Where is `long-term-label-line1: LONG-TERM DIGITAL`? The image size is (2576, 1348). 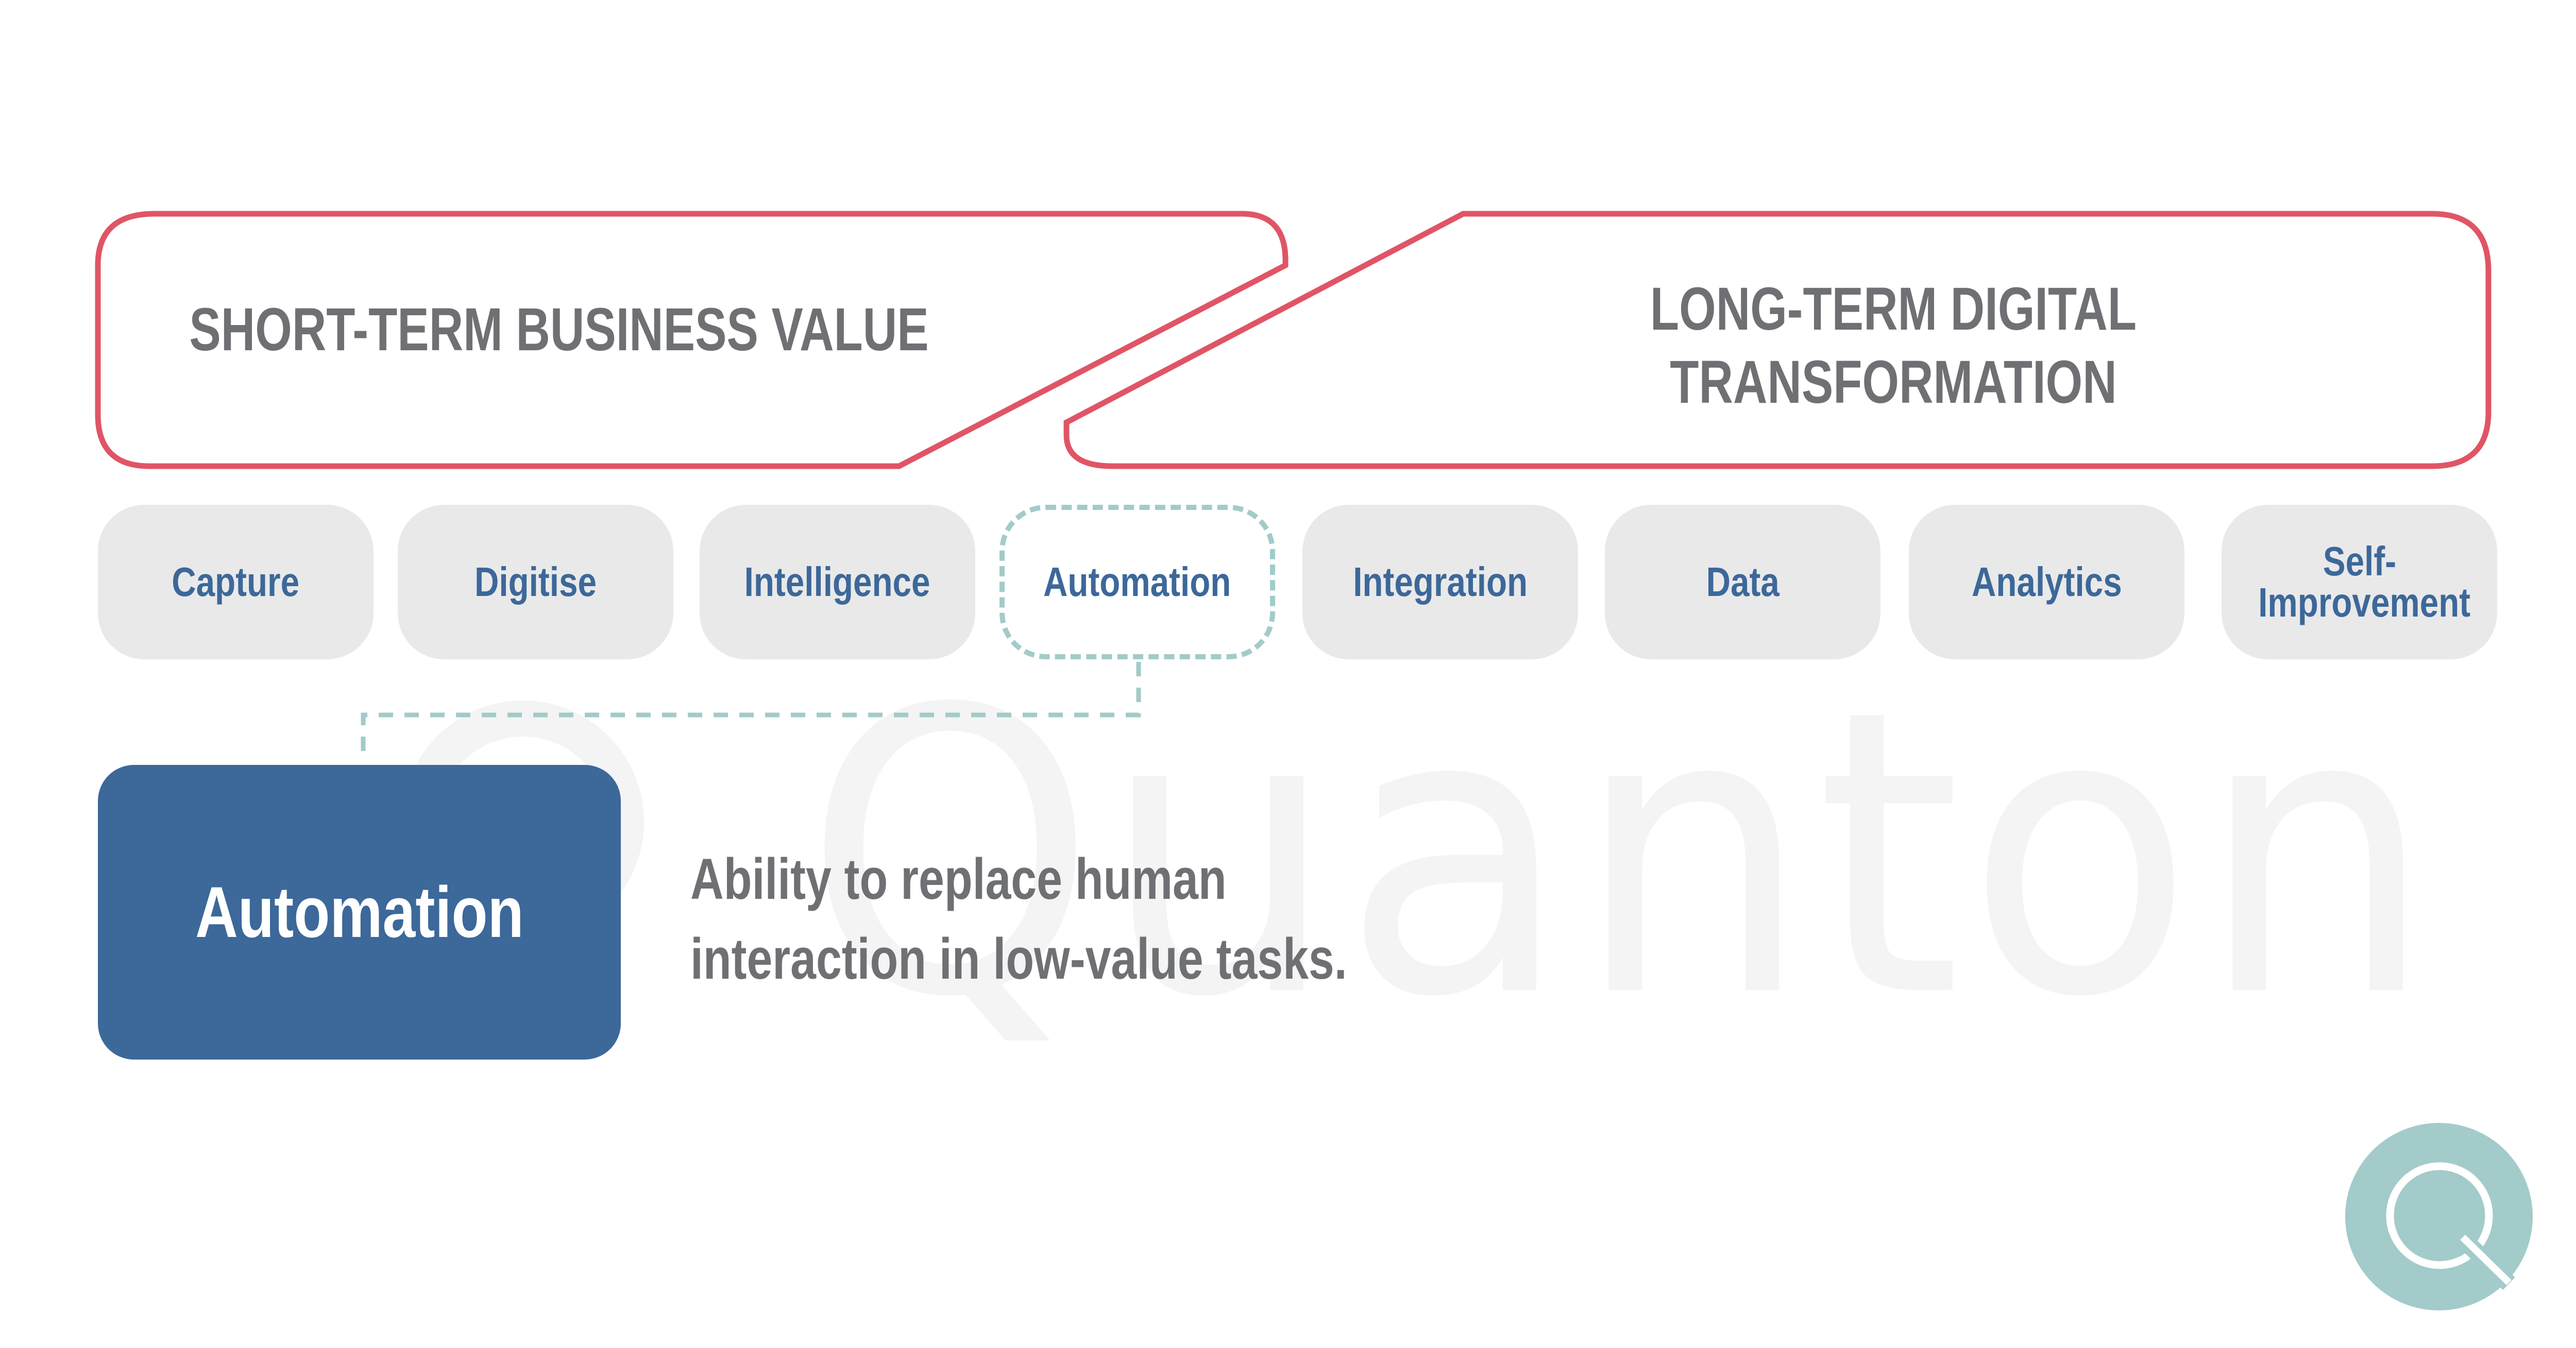
long-term-label-line1: LONG-TERM DIGITAL is located at coordinates (1893, 309).